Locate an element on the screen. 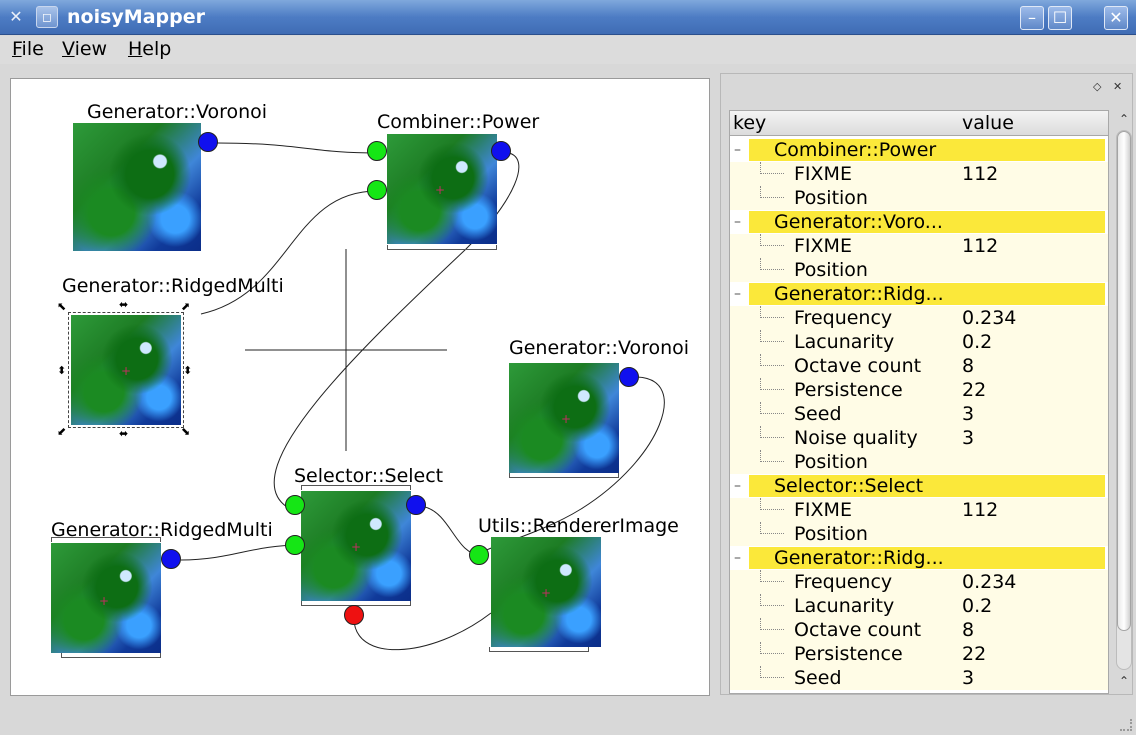  node-header is located at coordinates (106, 539).